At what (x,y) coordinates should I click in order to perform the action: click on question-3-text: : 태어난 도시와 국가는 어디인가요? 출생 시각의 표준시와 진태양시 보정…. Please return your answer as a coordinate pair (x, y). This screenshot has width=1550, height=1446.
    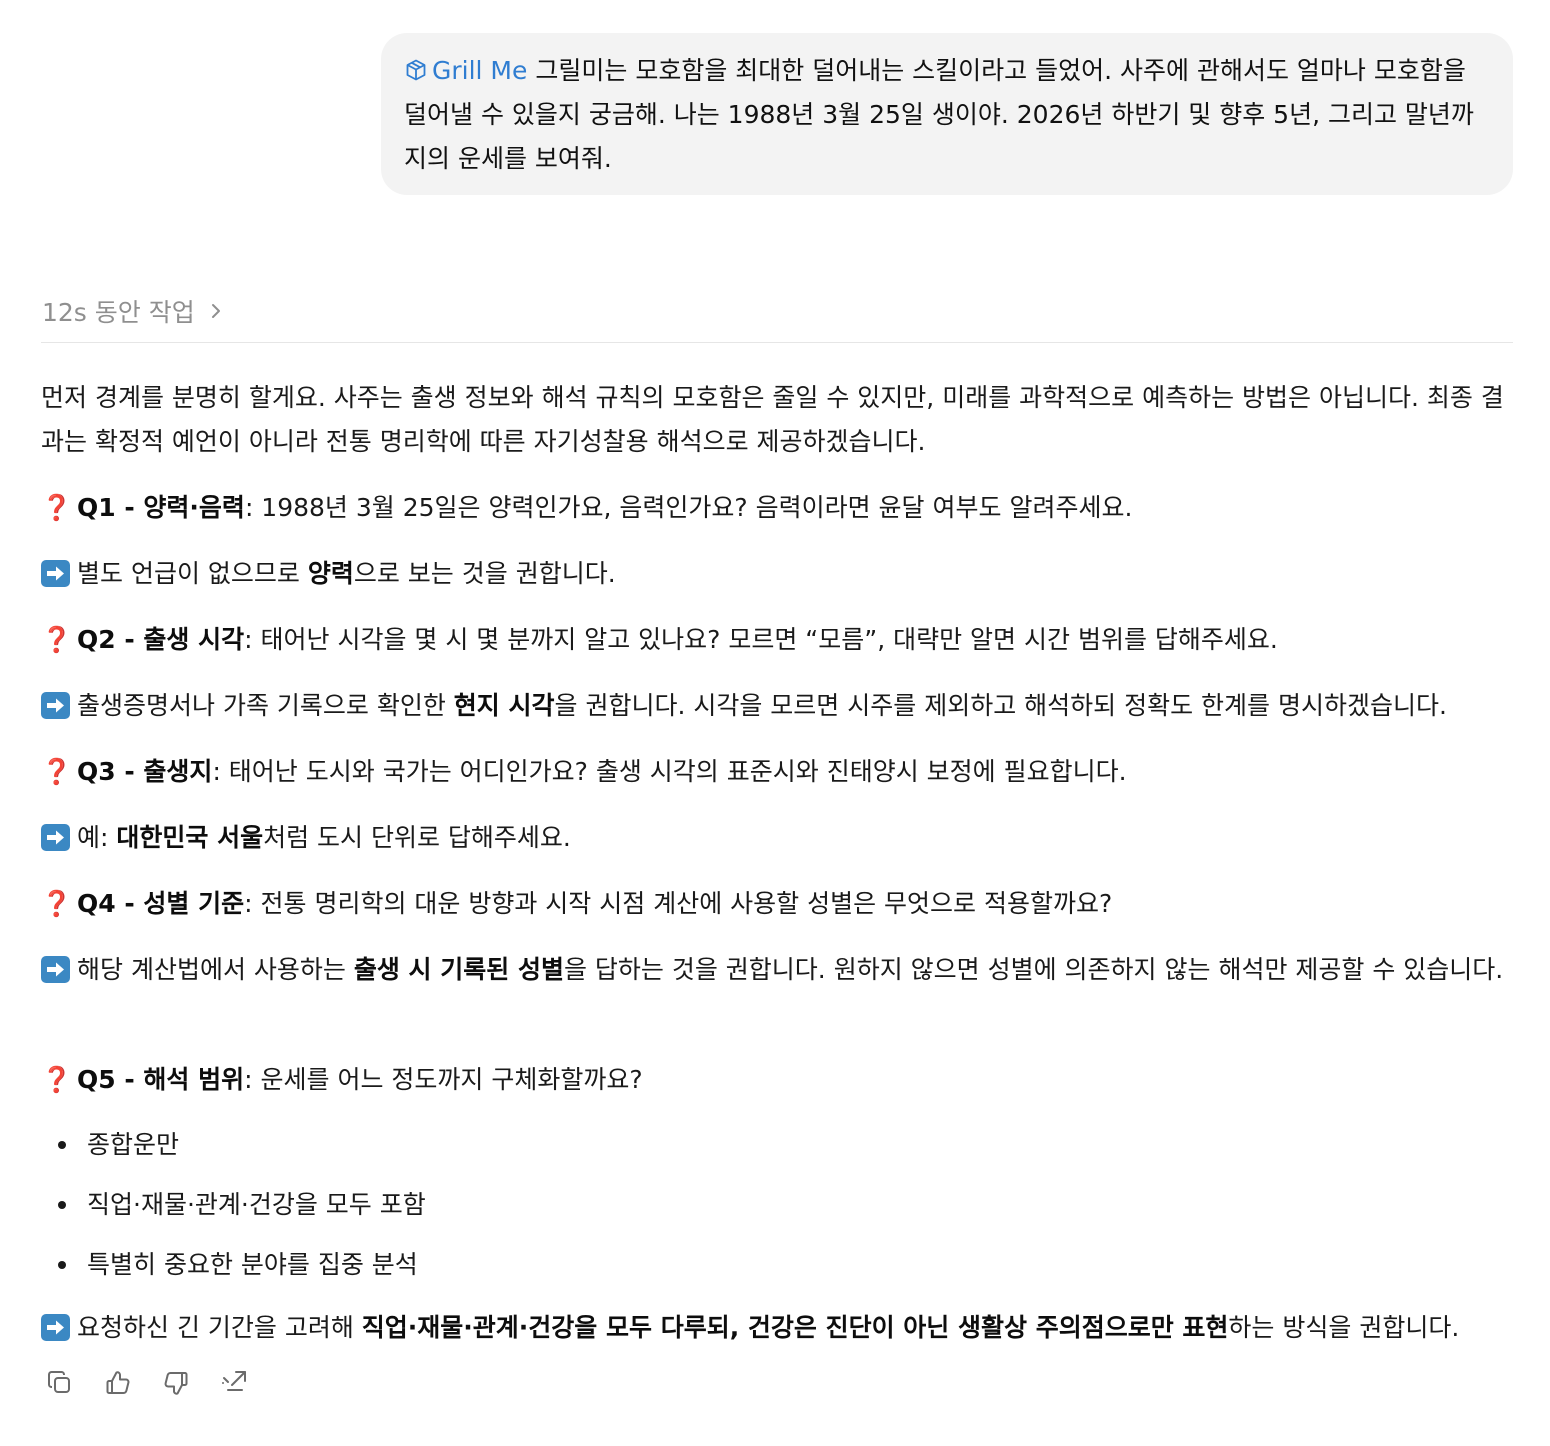
    Looking at the image, I should click on (669, 771).